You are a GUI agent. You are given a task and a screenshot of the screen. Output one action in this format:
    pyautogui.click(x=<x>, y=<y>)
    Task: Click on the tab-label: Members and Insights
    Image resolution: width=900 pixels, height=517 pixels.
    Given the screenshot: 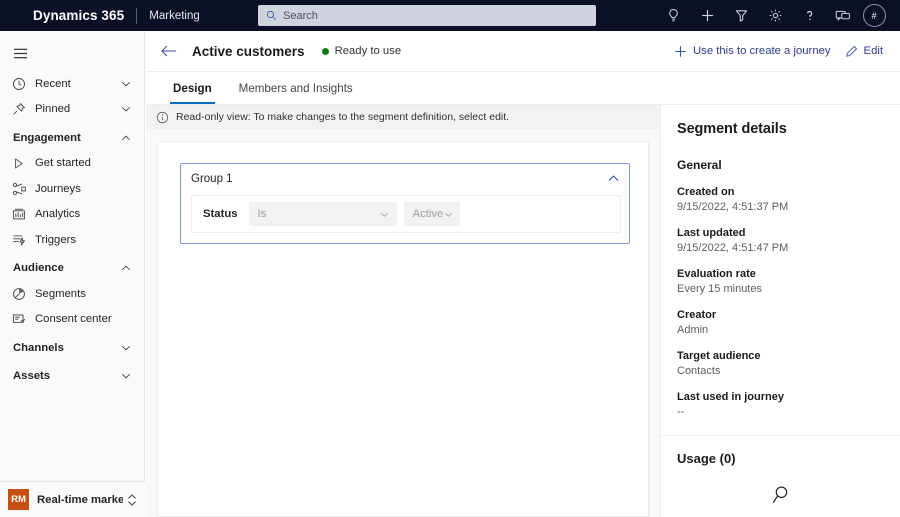 What is the action you would take?
    pyautogui.click(x=295, y=88)
    